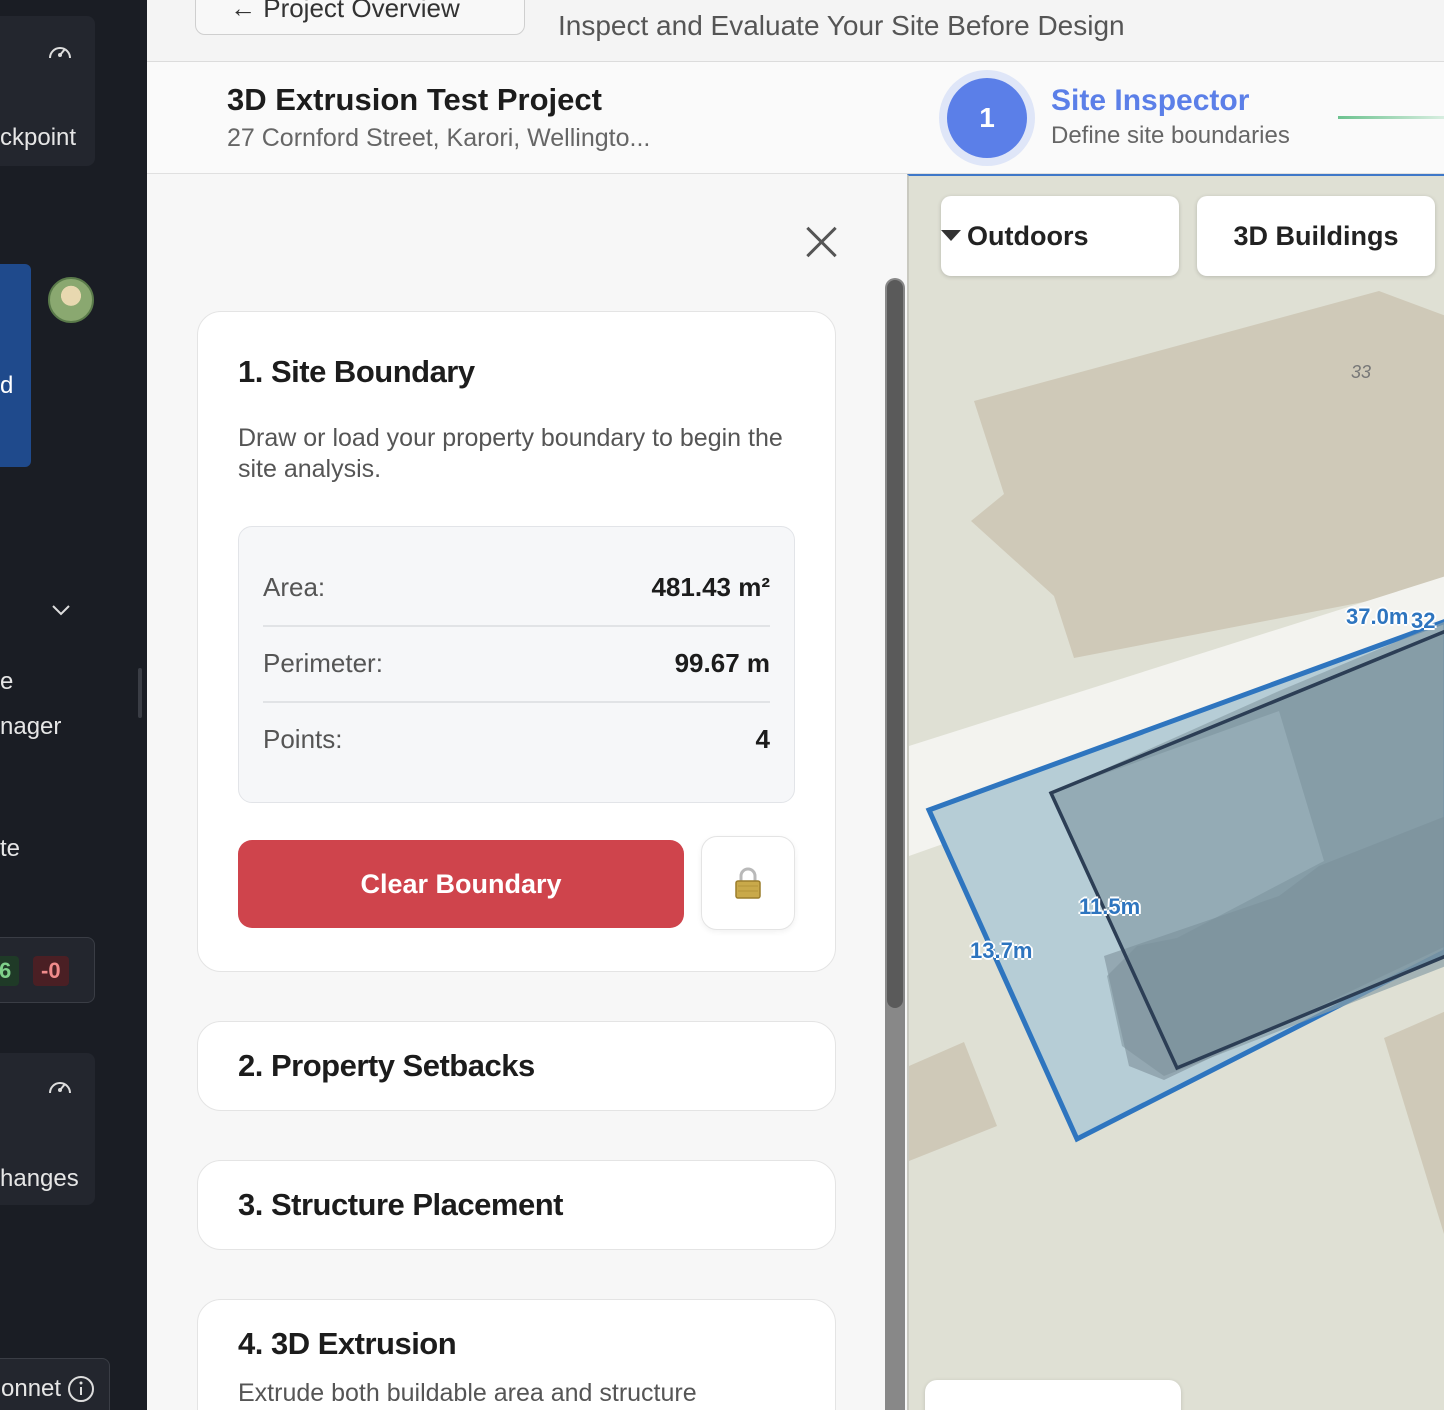 The height and width of the screenshot is (1410, 1444). I want to click on checkpoint-label: ckpoint, so click(38, 137).